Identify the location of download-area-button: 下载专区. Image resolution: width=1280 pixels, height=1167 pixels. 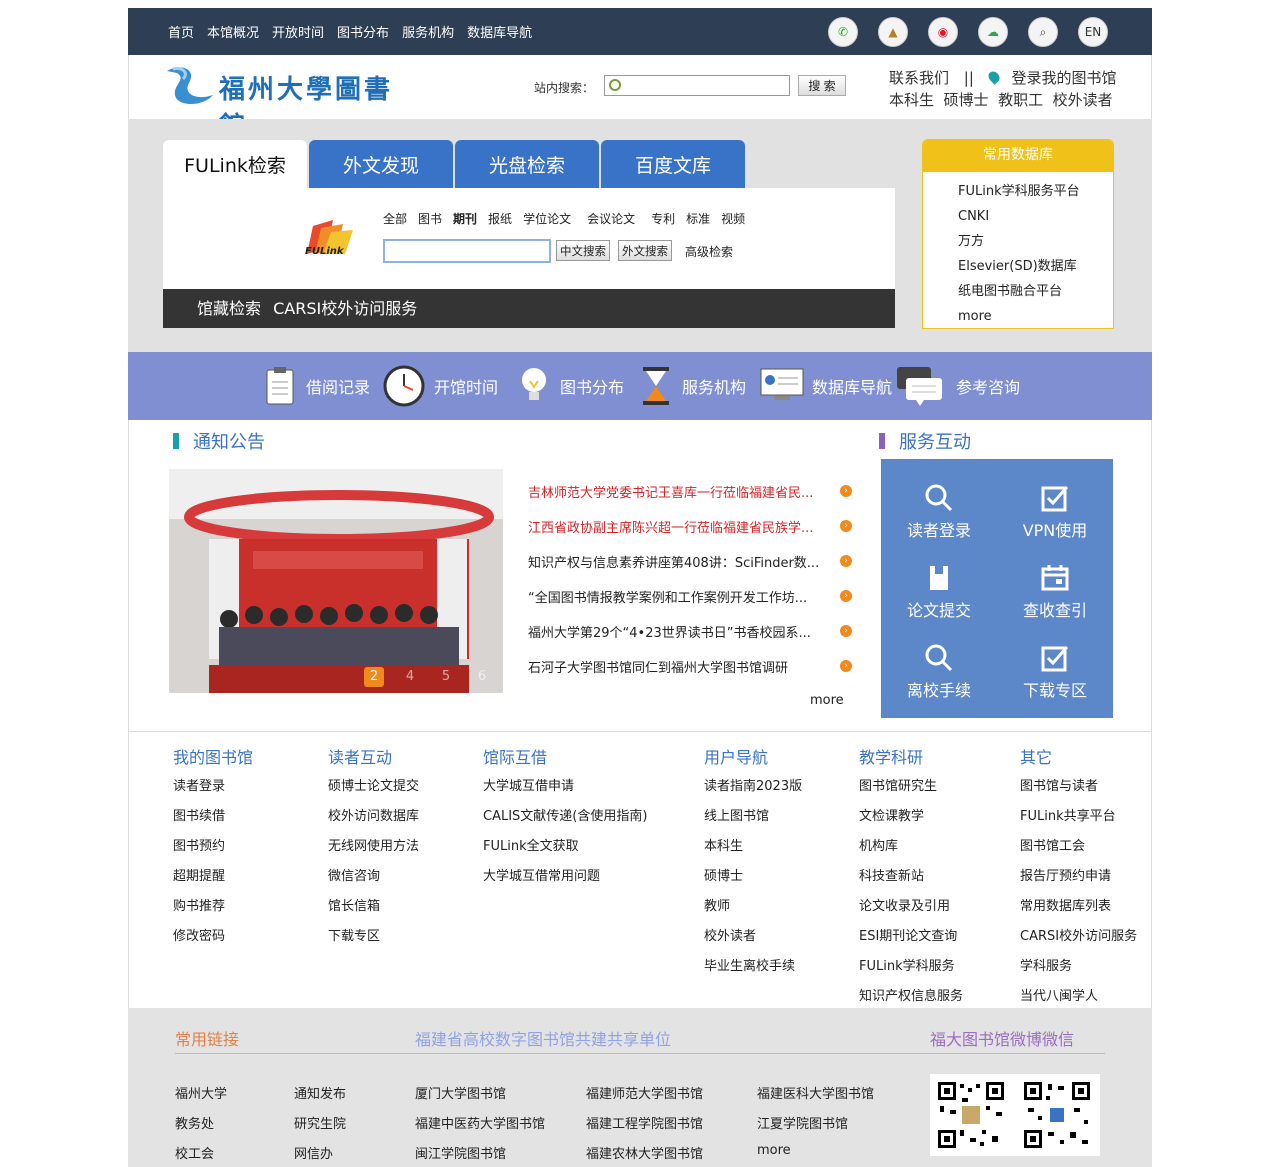
(1055, 669).